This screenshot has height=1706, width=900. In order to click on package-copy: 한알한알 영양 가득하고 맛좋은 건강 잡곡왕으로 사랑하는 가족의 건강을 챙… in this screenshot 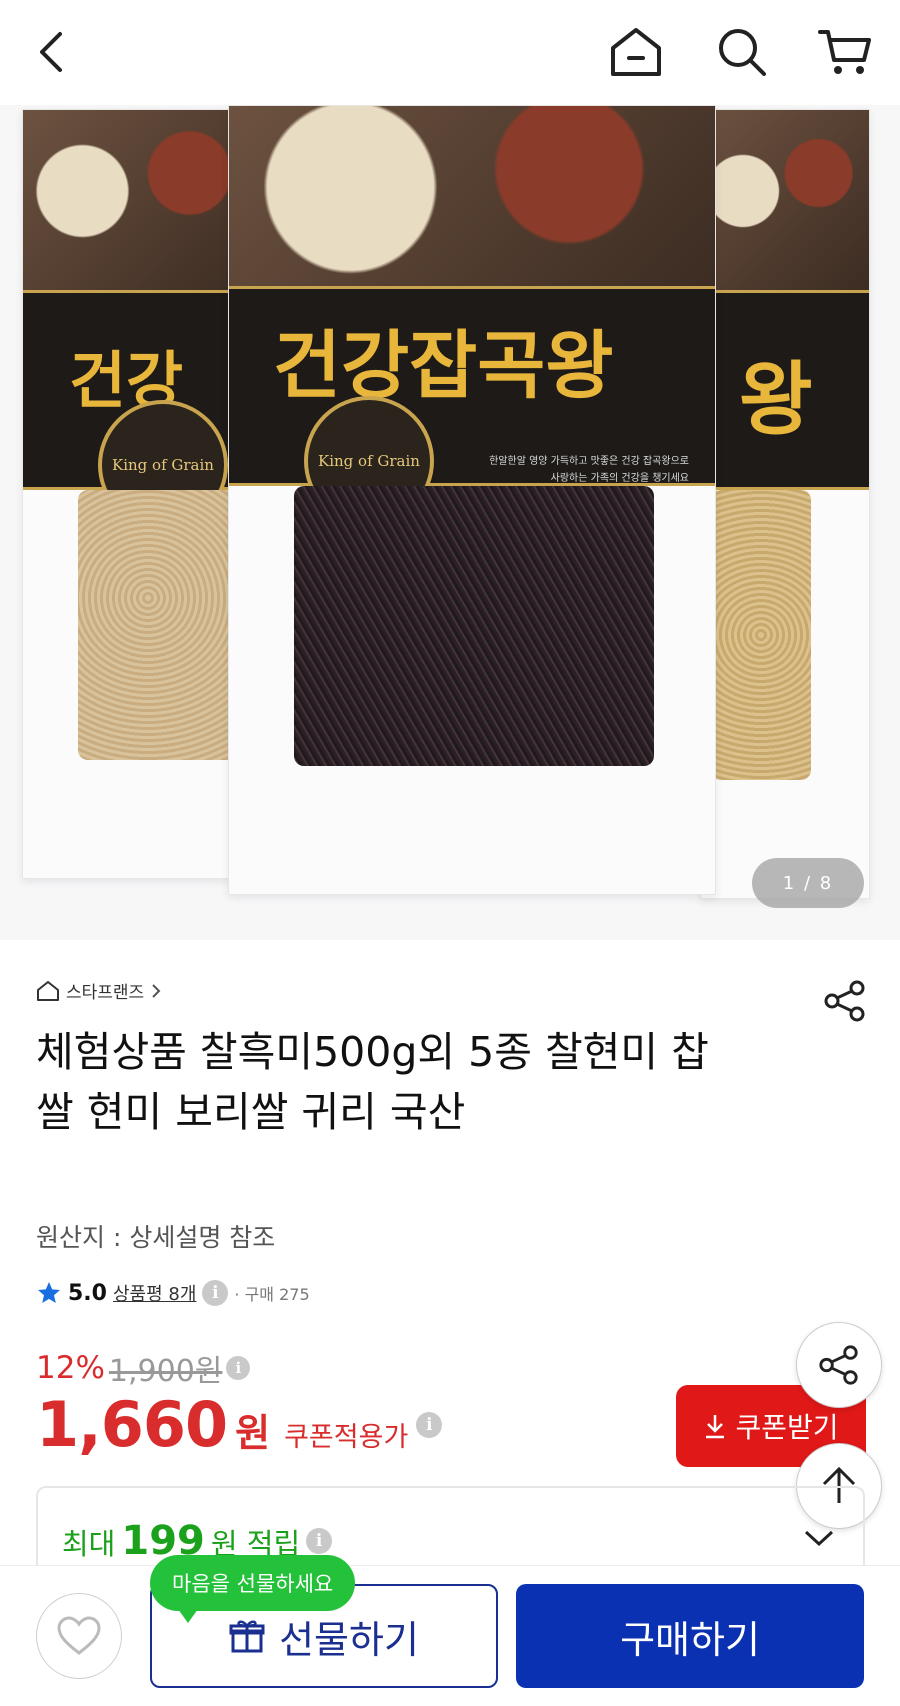, I will do `click(589, 470)`.